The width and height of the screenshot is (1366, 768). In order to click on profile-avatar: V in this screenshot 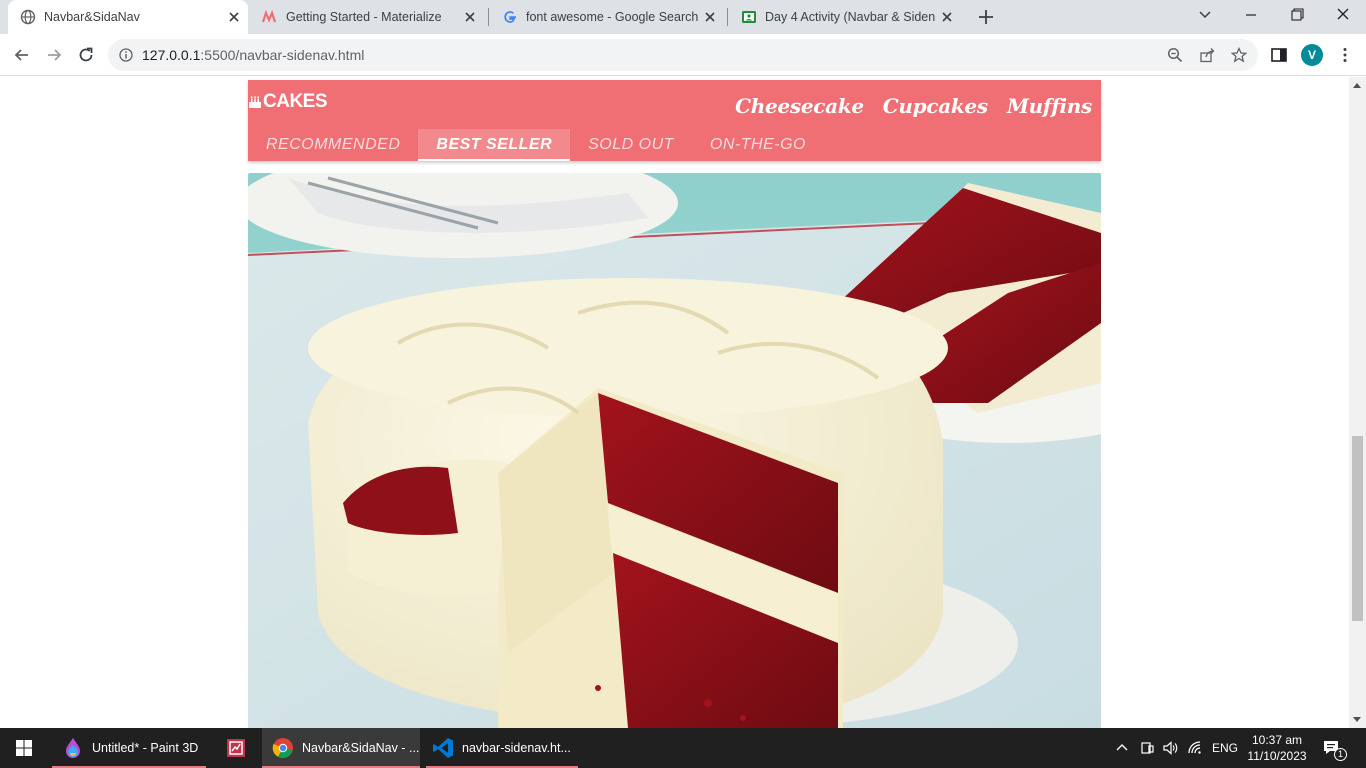, I will do `click(1312, 55)`.